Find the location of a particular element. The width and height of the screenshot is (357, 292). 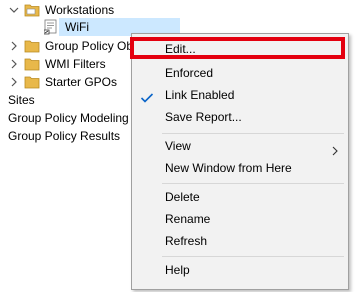

tree-item-group-policy-results: Group Policy Results is located at coordinates (65, 136).